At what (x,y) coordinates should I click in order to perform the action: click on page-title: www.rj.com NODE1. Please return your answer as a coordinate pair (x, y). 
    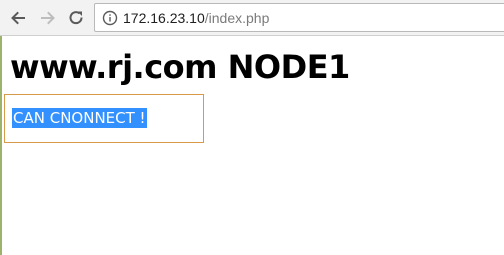
    Looking at the image, I should click on (180, 67).